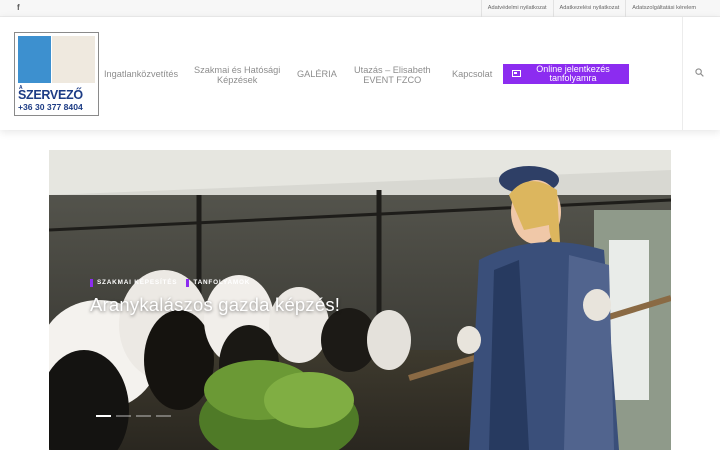  I want to click on category-professional-qualification: SZAKMAI KÉPESÍTÉS, so click(133, 283).